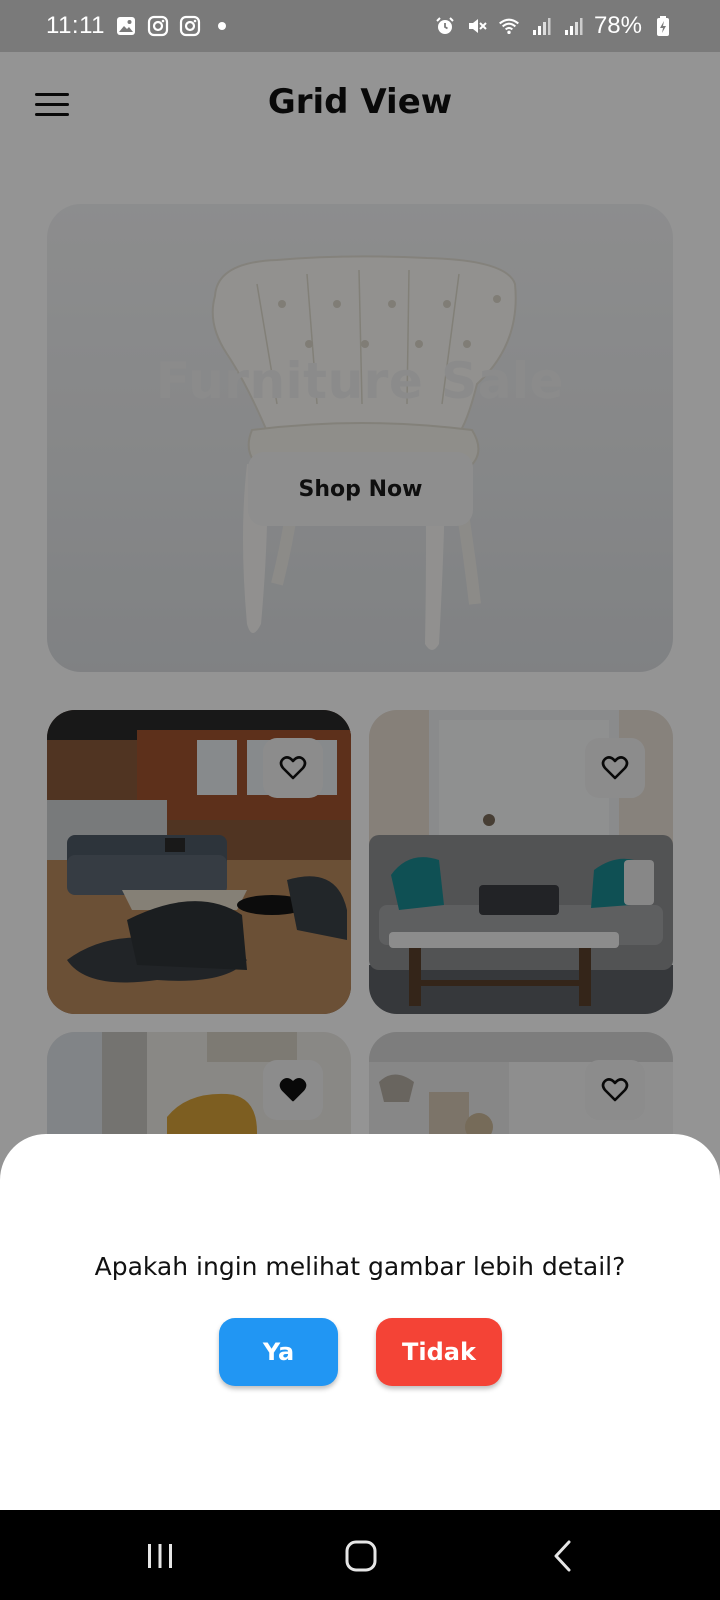 The width and height of the screenshot is (720, 1600). I want to click on status-bar: 11:11 78%, so click(360, 26).